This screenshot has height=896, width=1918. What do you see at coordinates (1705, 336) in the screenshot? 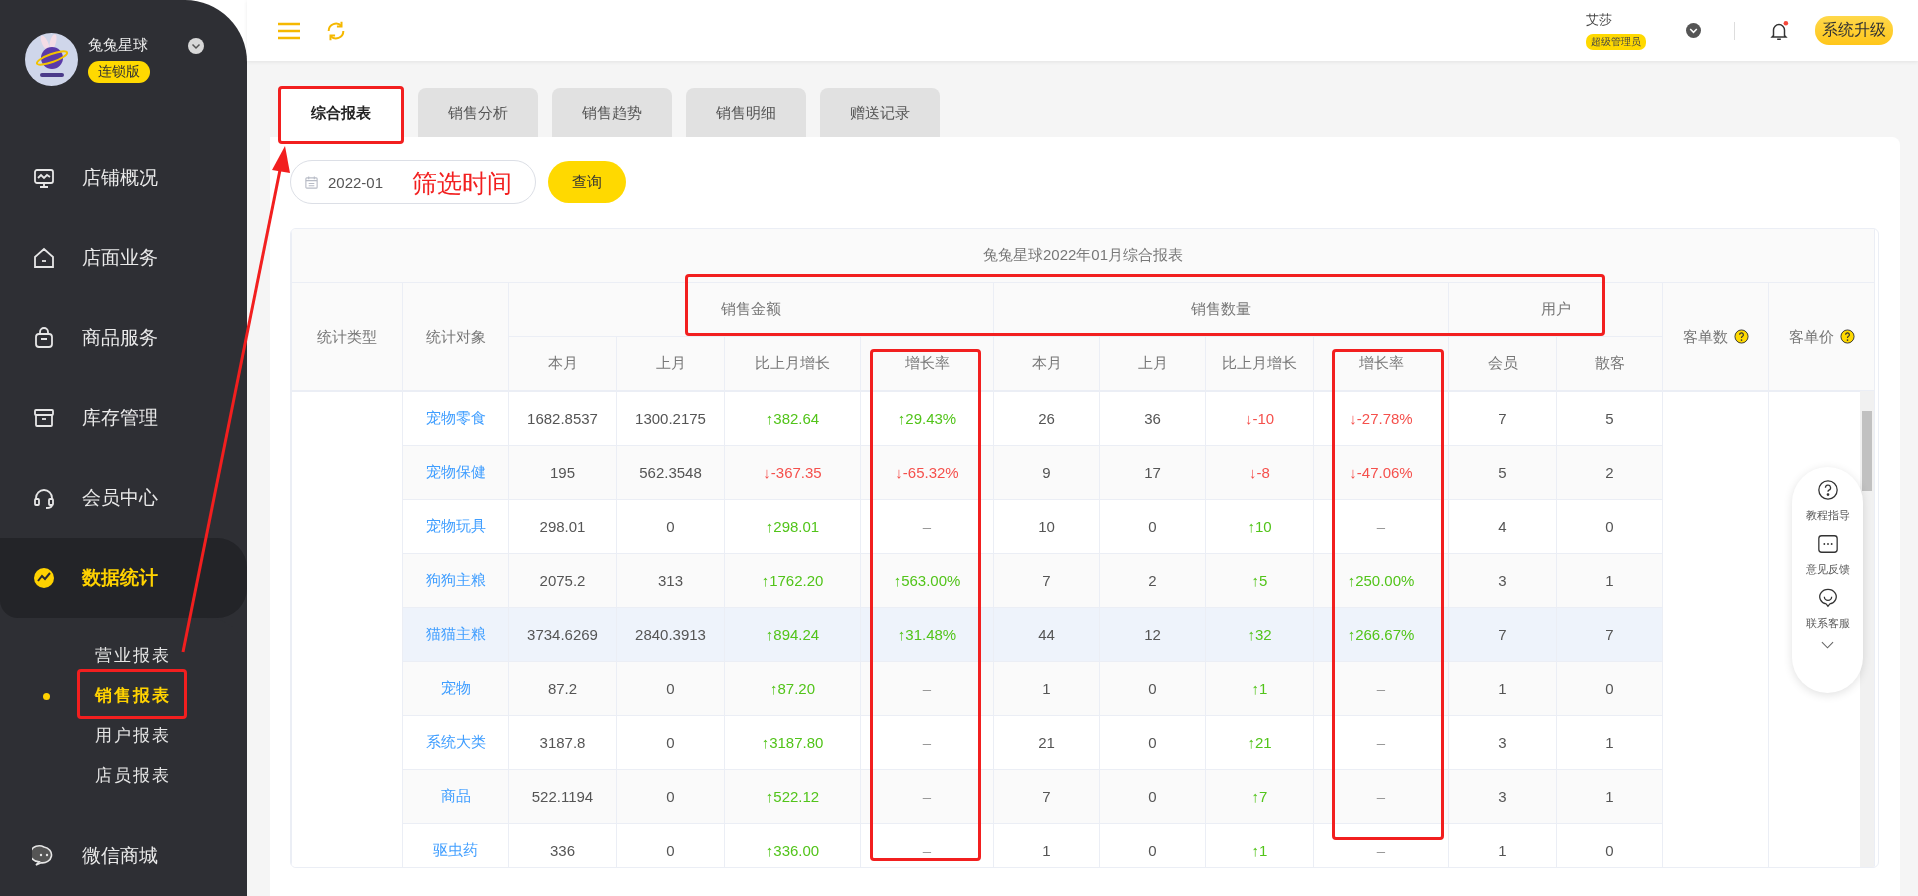
I see `column-header: 客单数` at bounding box center [1705, 336].